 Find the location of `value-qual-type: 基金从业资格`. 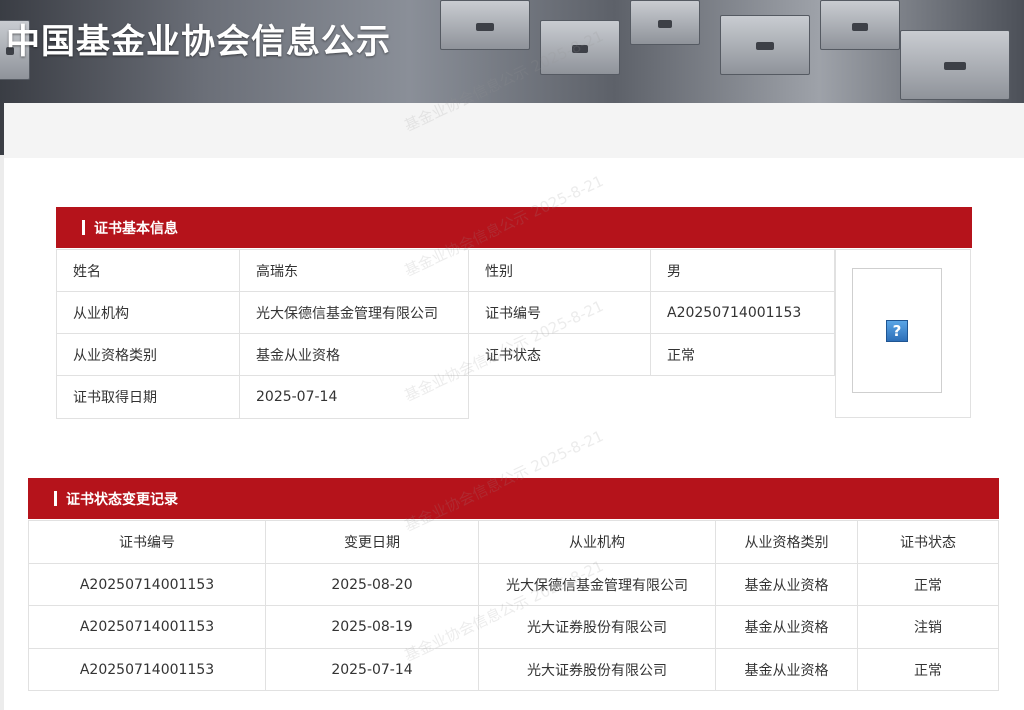

value-qual-type: 基金从业资格 is located at coordinates (354, 354).